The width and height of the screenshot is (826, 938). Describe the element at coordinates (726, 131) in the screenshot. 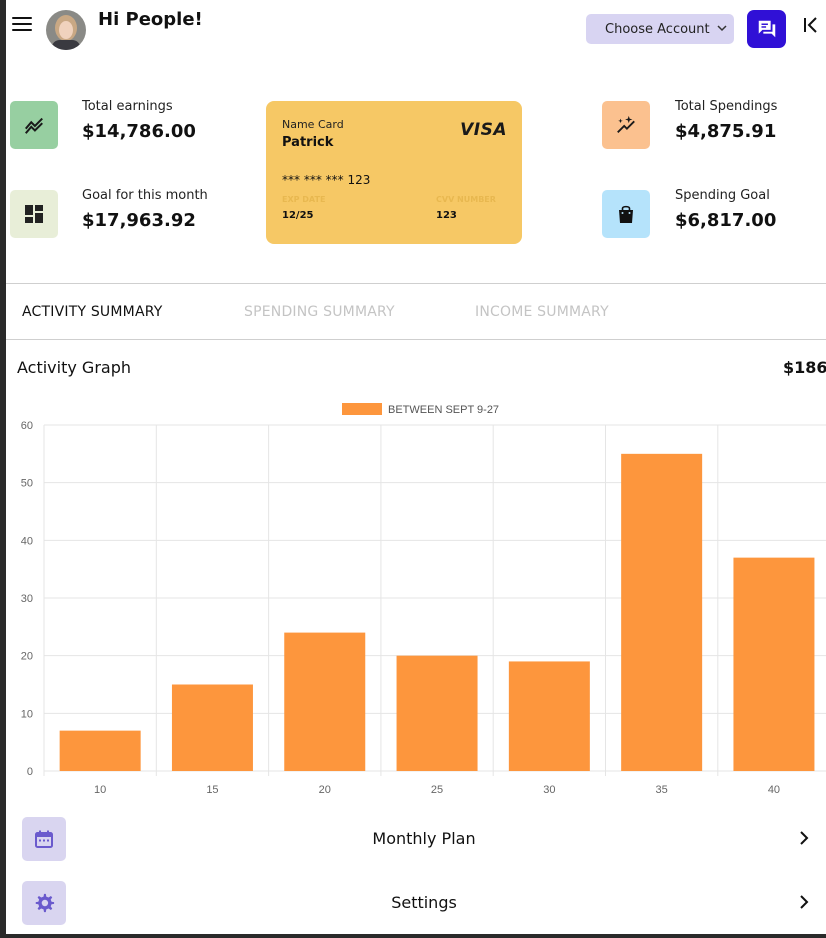

I see `total-spendings-value: $4,875.91` at that location.